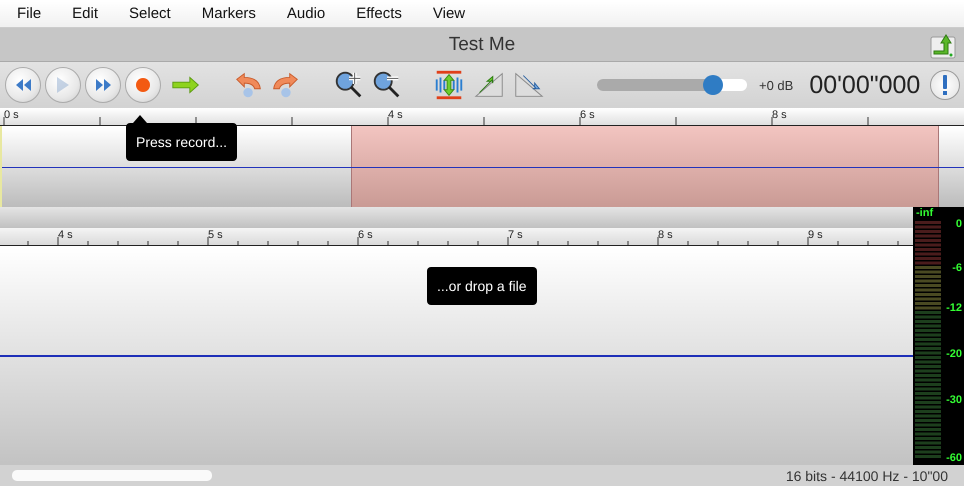  I want to click on rewind-button, so click(23, 85).